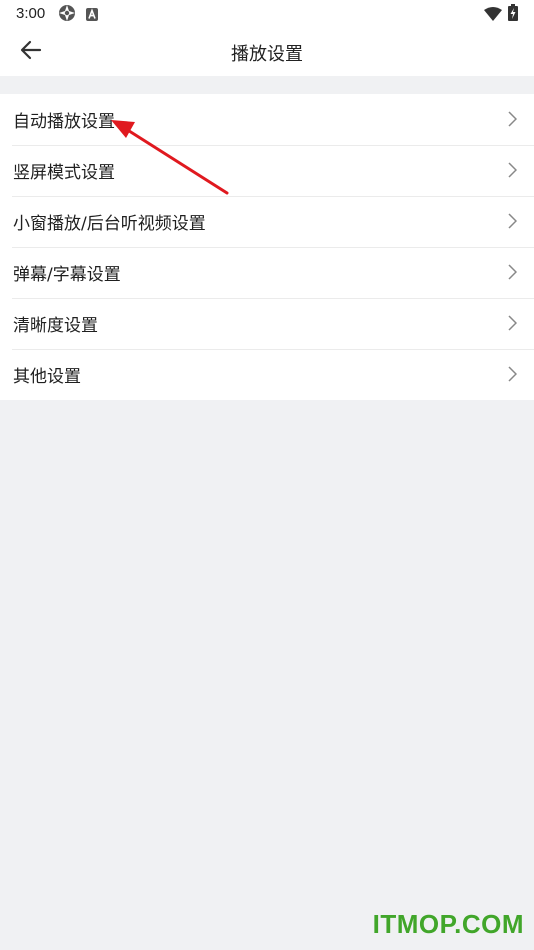 The height and width of the screenshot is (950, 534). I want to click on settings-item-label: 其他设置, so click(47, 377).